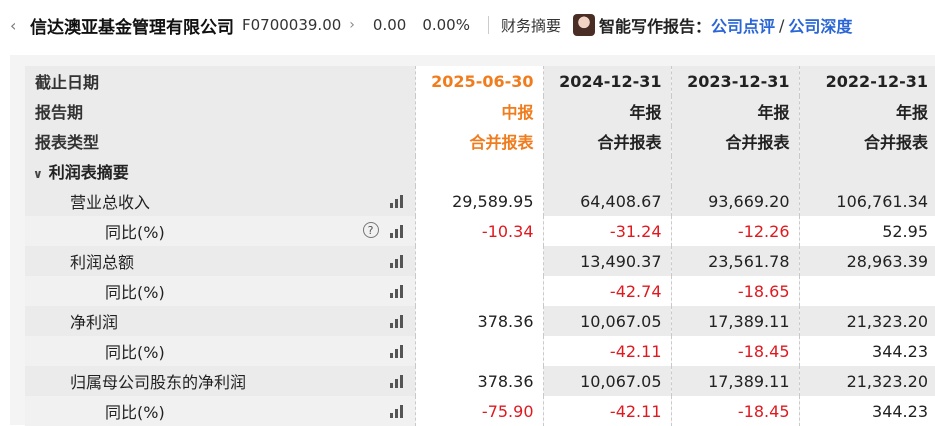  I want to click on table-row: 利润总额 13,490.37 23,561.78 28,963.39, so click(480, 261).